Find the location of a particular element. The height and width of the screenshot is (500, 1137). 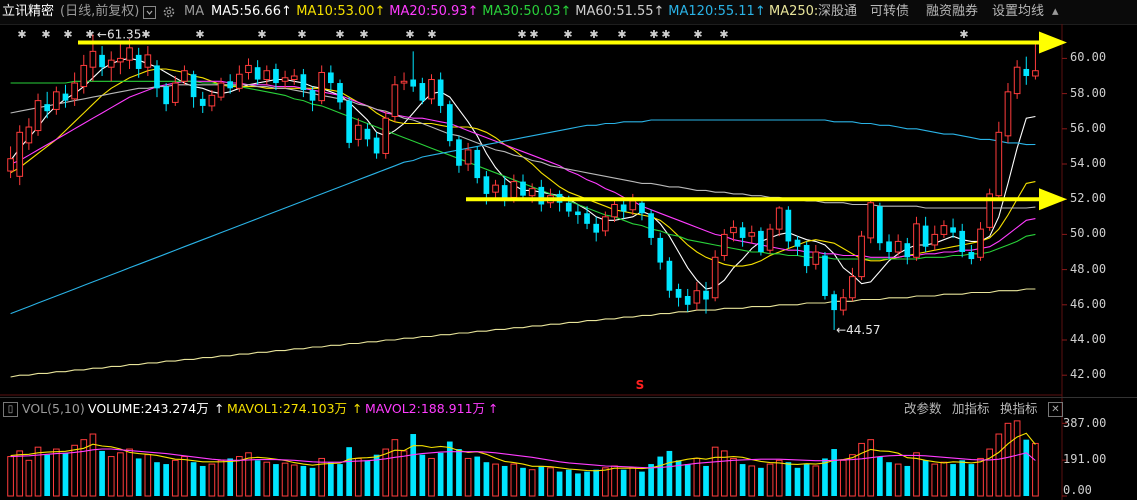

special-marker: S is located at coordinates (640, 385).